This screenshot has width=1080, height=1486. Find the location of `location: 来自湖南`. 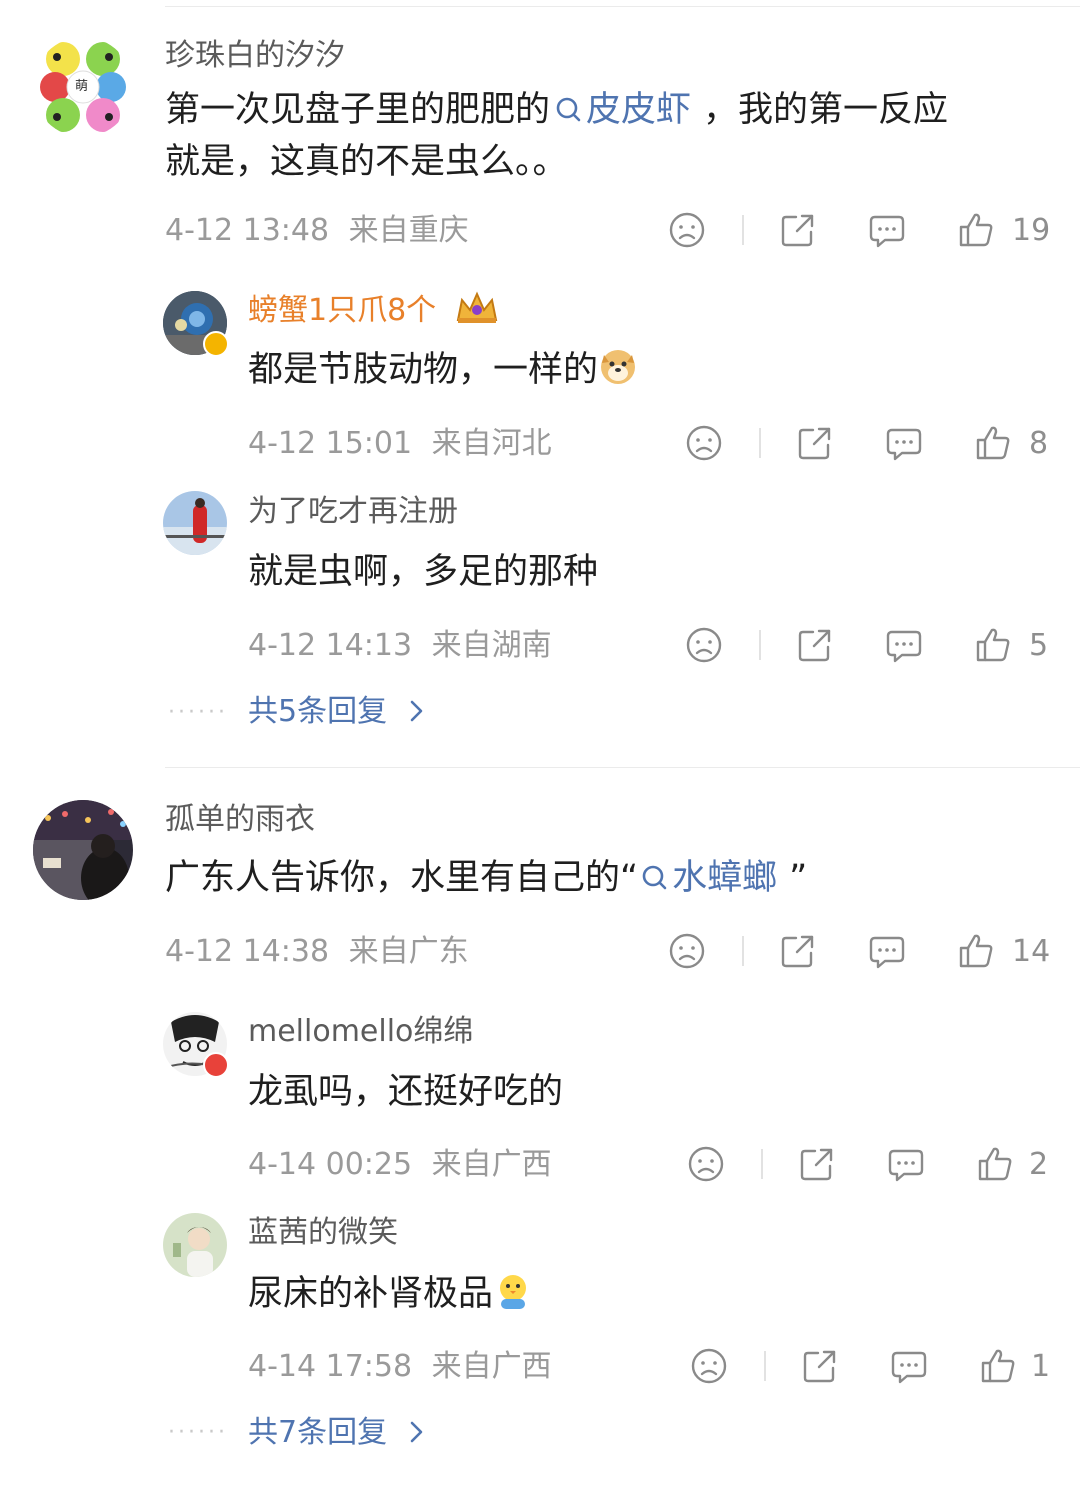

location: 来自湖南 is located at coordinates (491, 645).